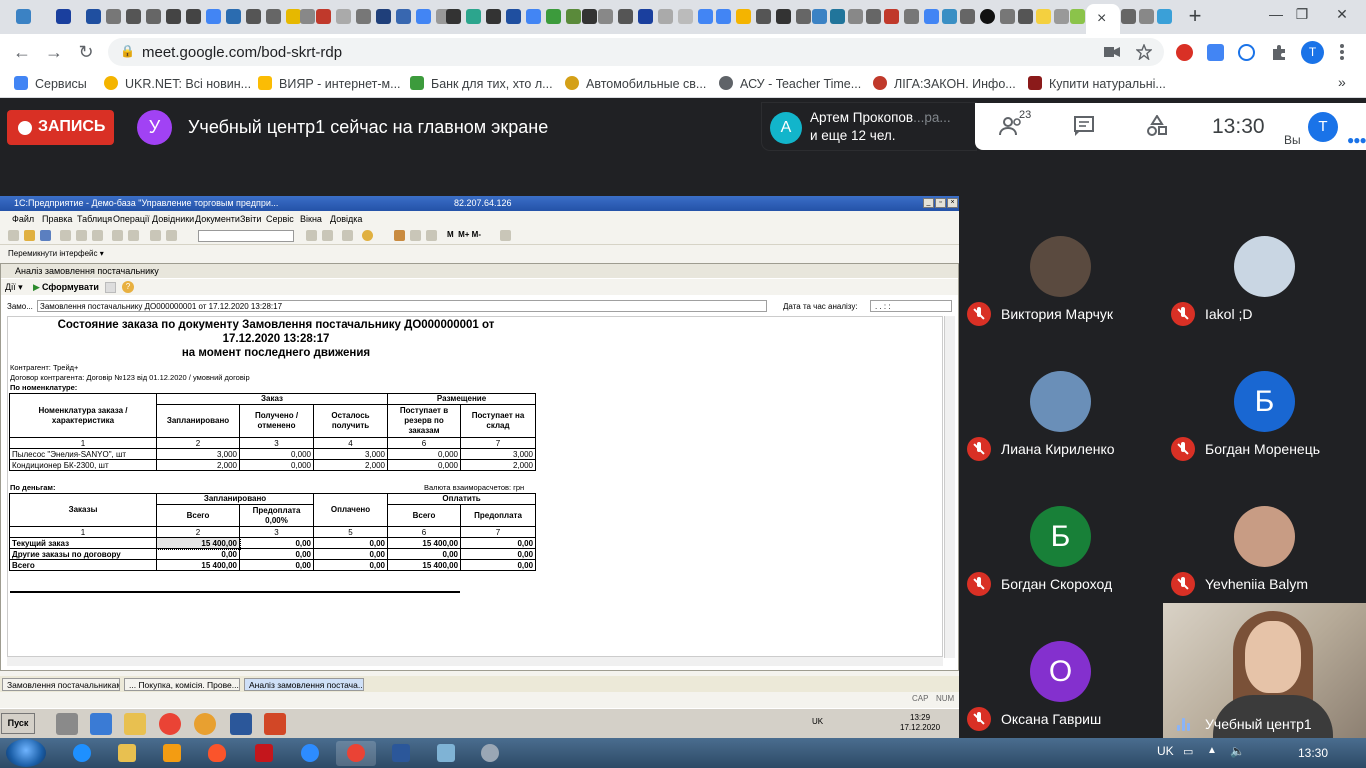 Image resolution: width=1366 pixels, height=768 pixels. Describe the element at coordinates (475, 661) in the screenshot. I see `report-horizontal-scrollbar` at that location.